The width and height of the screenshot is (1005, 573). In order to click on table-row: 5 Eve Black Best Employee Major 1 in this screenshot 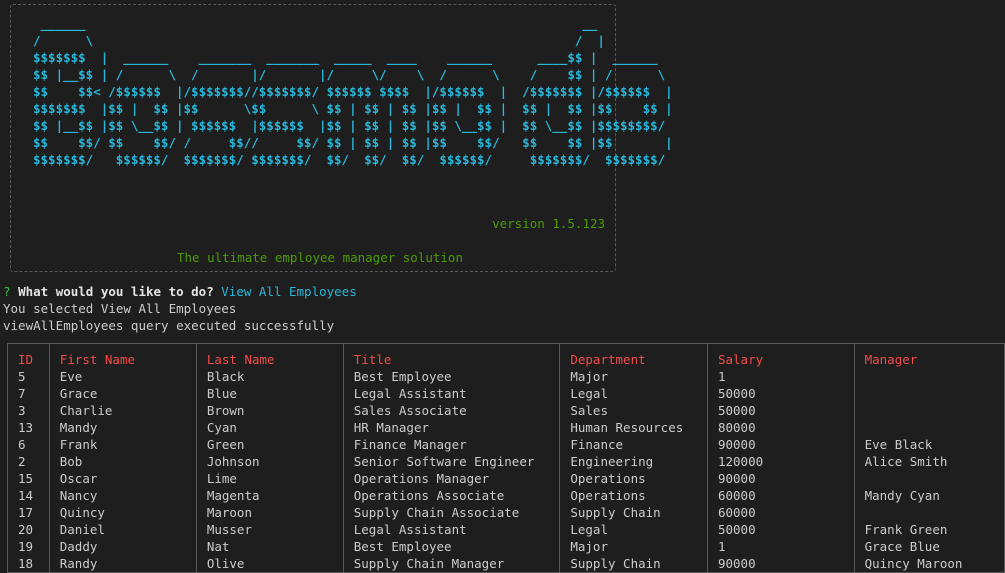, I will do `click(506, 376)`.